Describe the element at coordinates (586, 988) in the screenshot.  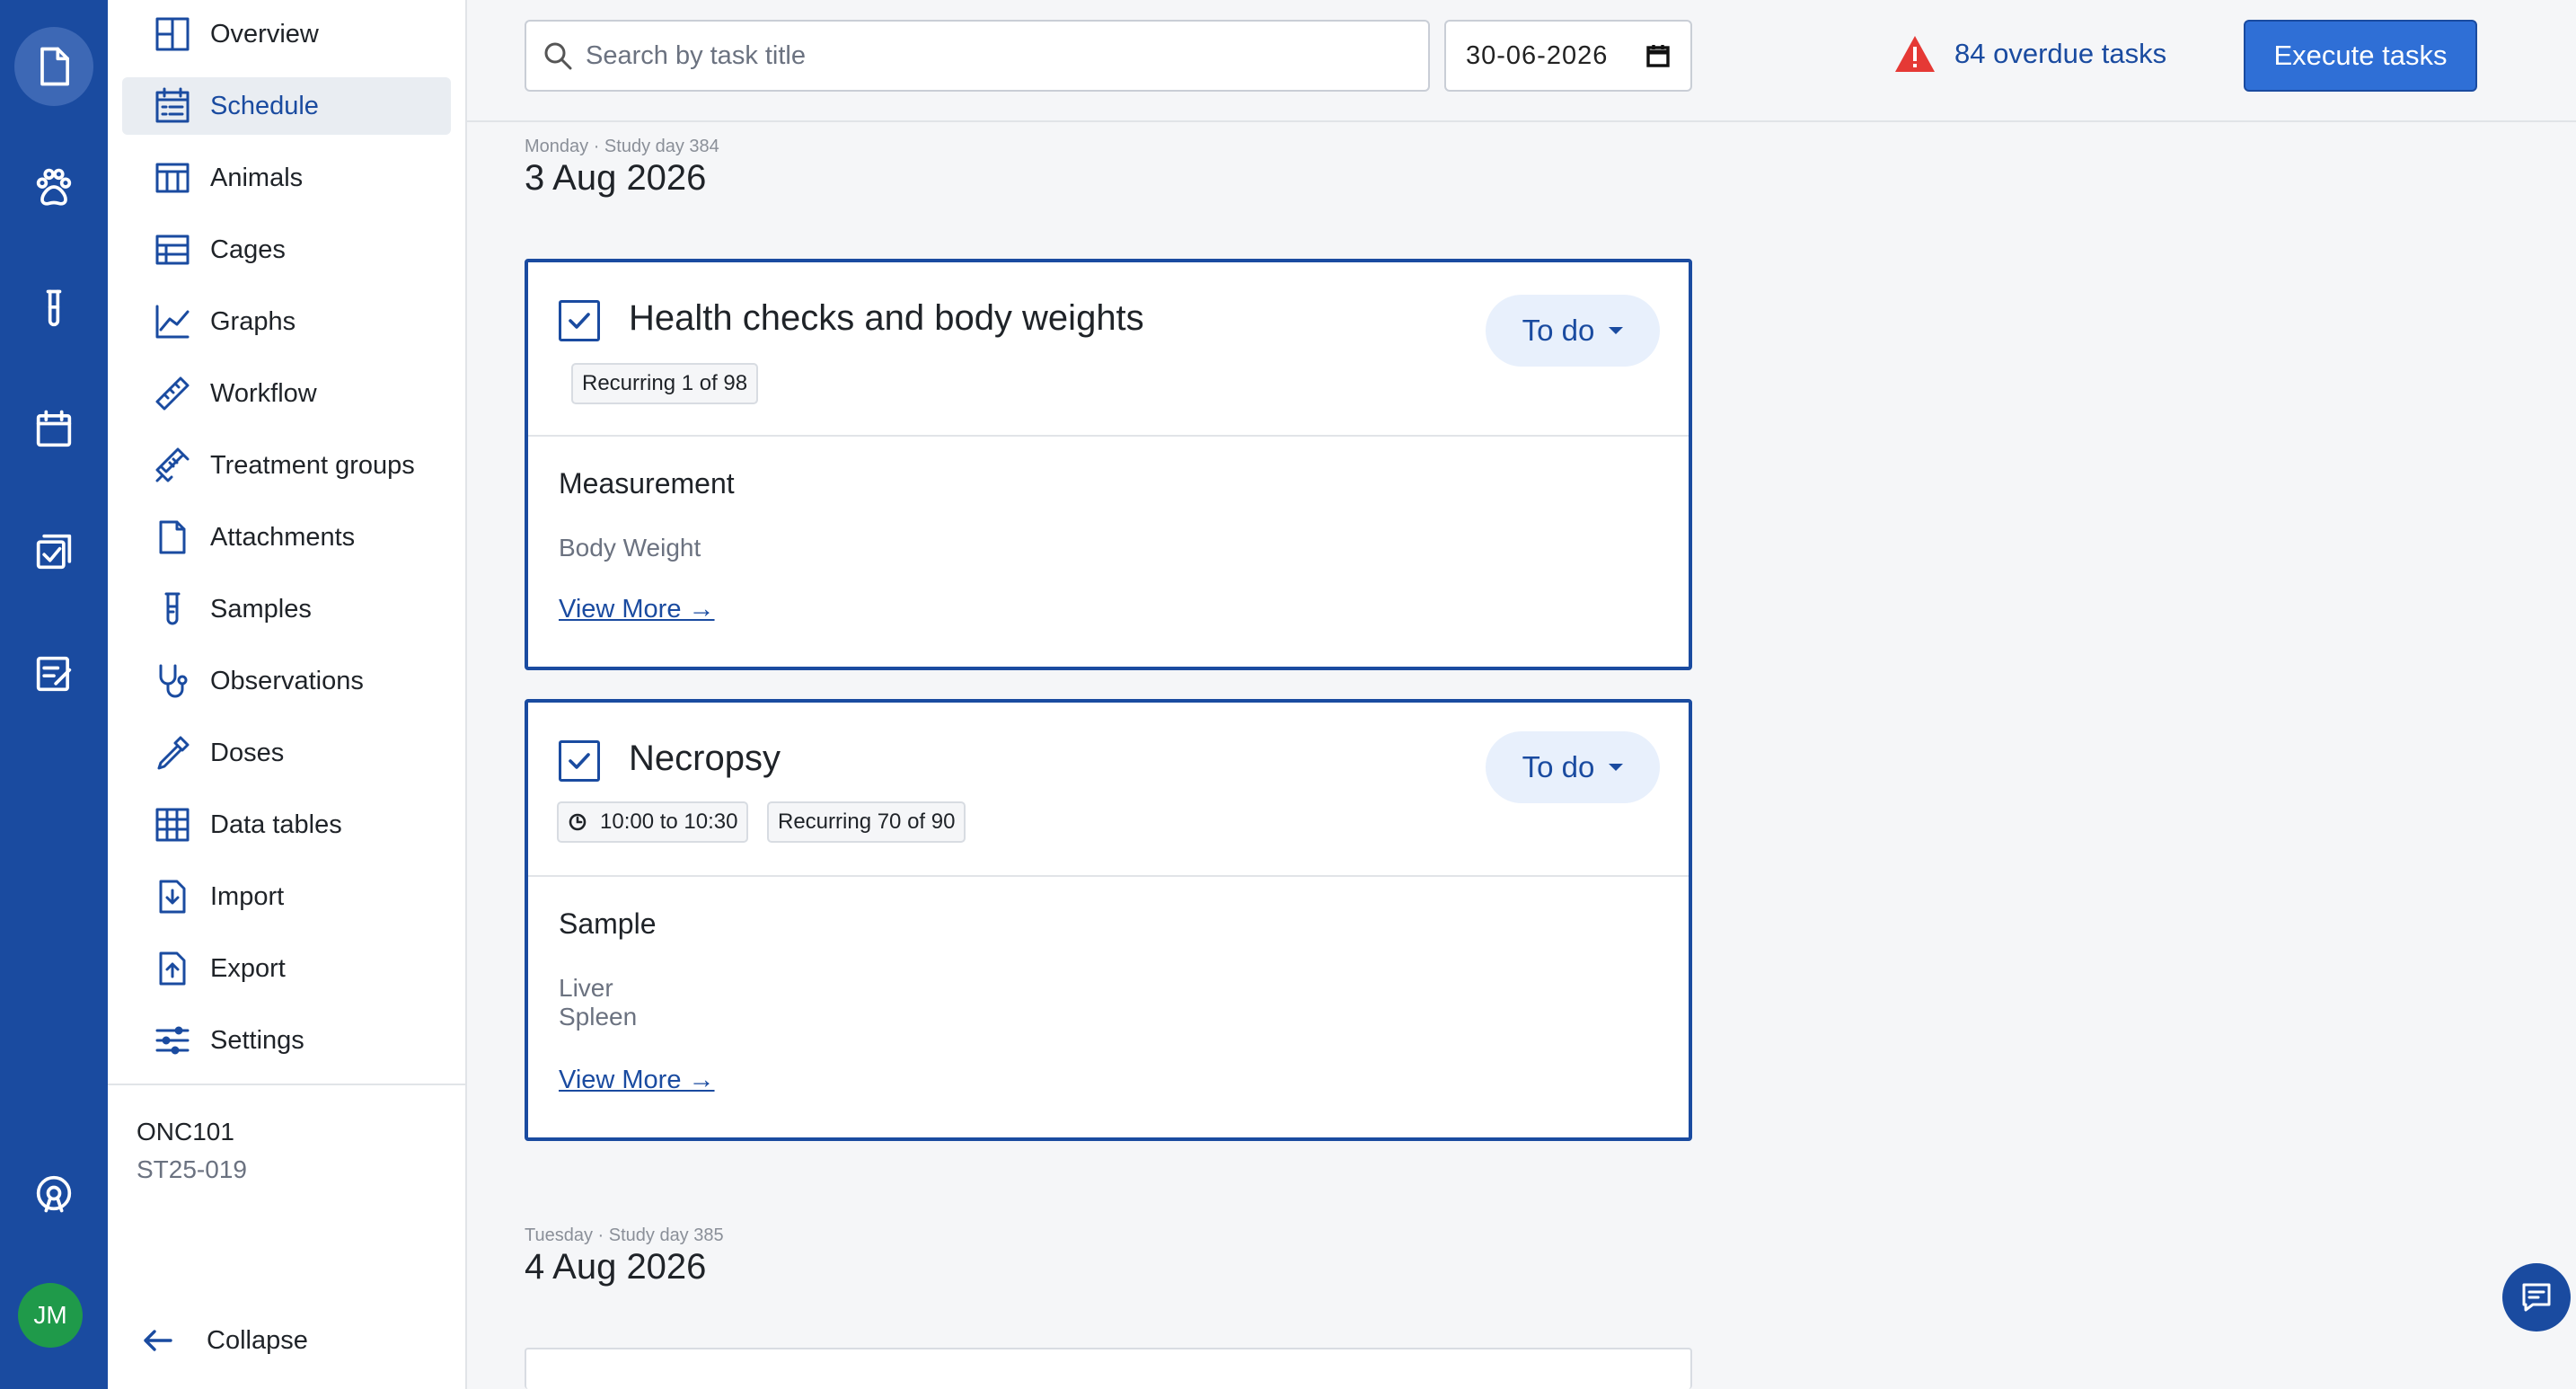
I see `section-item: Liver` at that location.